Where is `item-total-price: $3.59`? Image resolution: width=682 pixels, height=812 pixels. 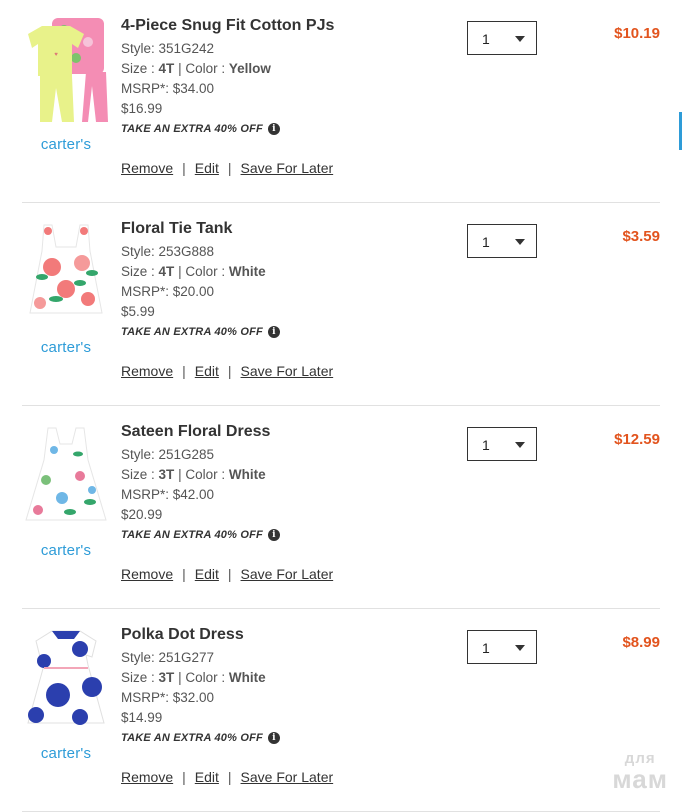 item-total-price: $3.59 is located at coordinates (641, 236).